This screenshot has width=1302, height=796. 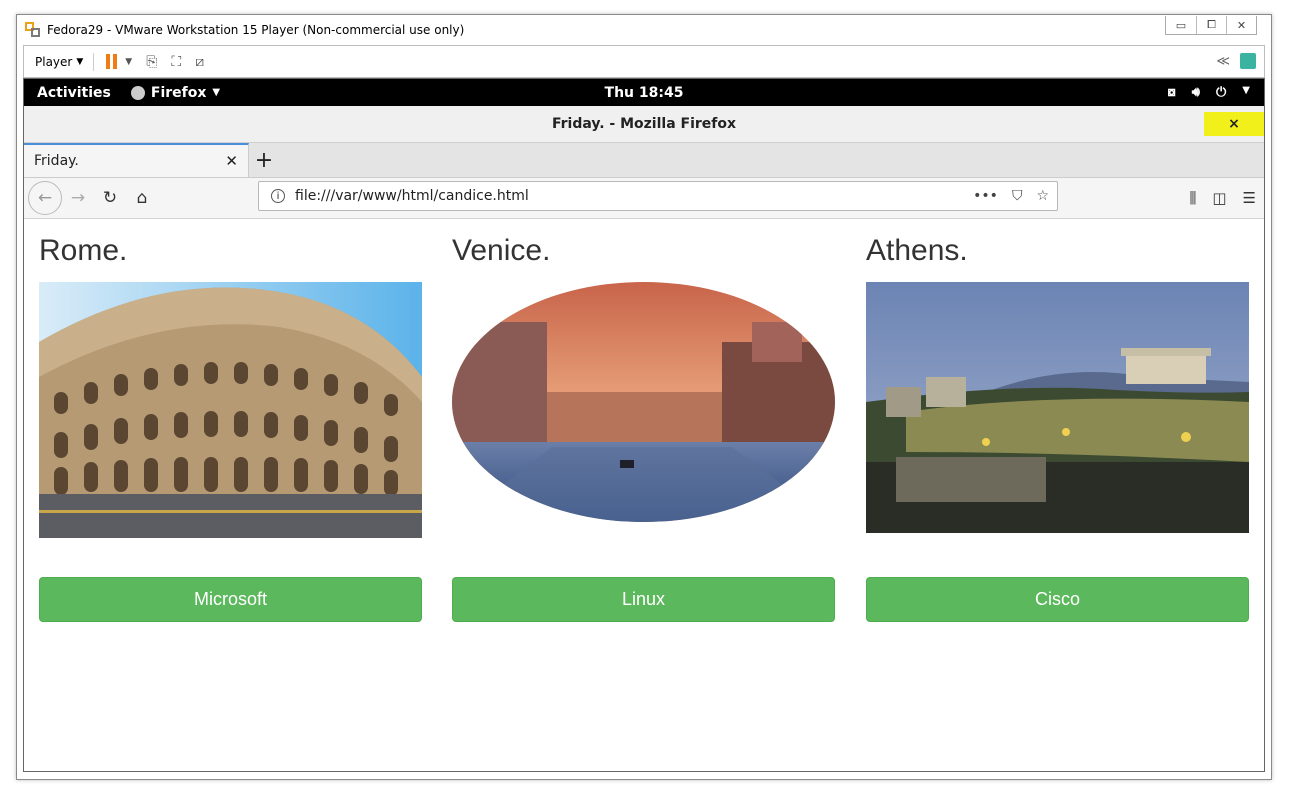 What do you see at coordinates (1057, 599) in the screenshot?
I see `cisco-button: Cisco` at bounding box center [1057, 599].